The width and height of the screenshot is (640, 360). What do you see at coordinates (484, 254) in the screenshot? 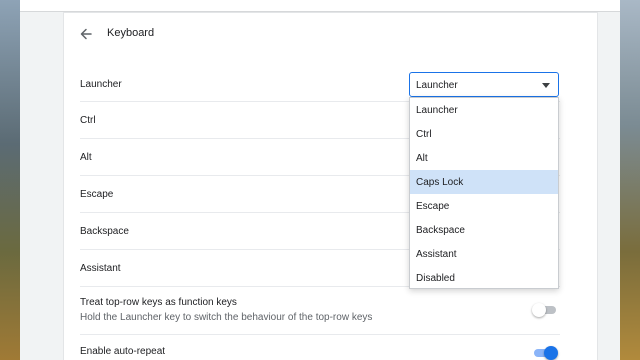
I see `option-assistant: Assistant` at bounding box center [484, 254].